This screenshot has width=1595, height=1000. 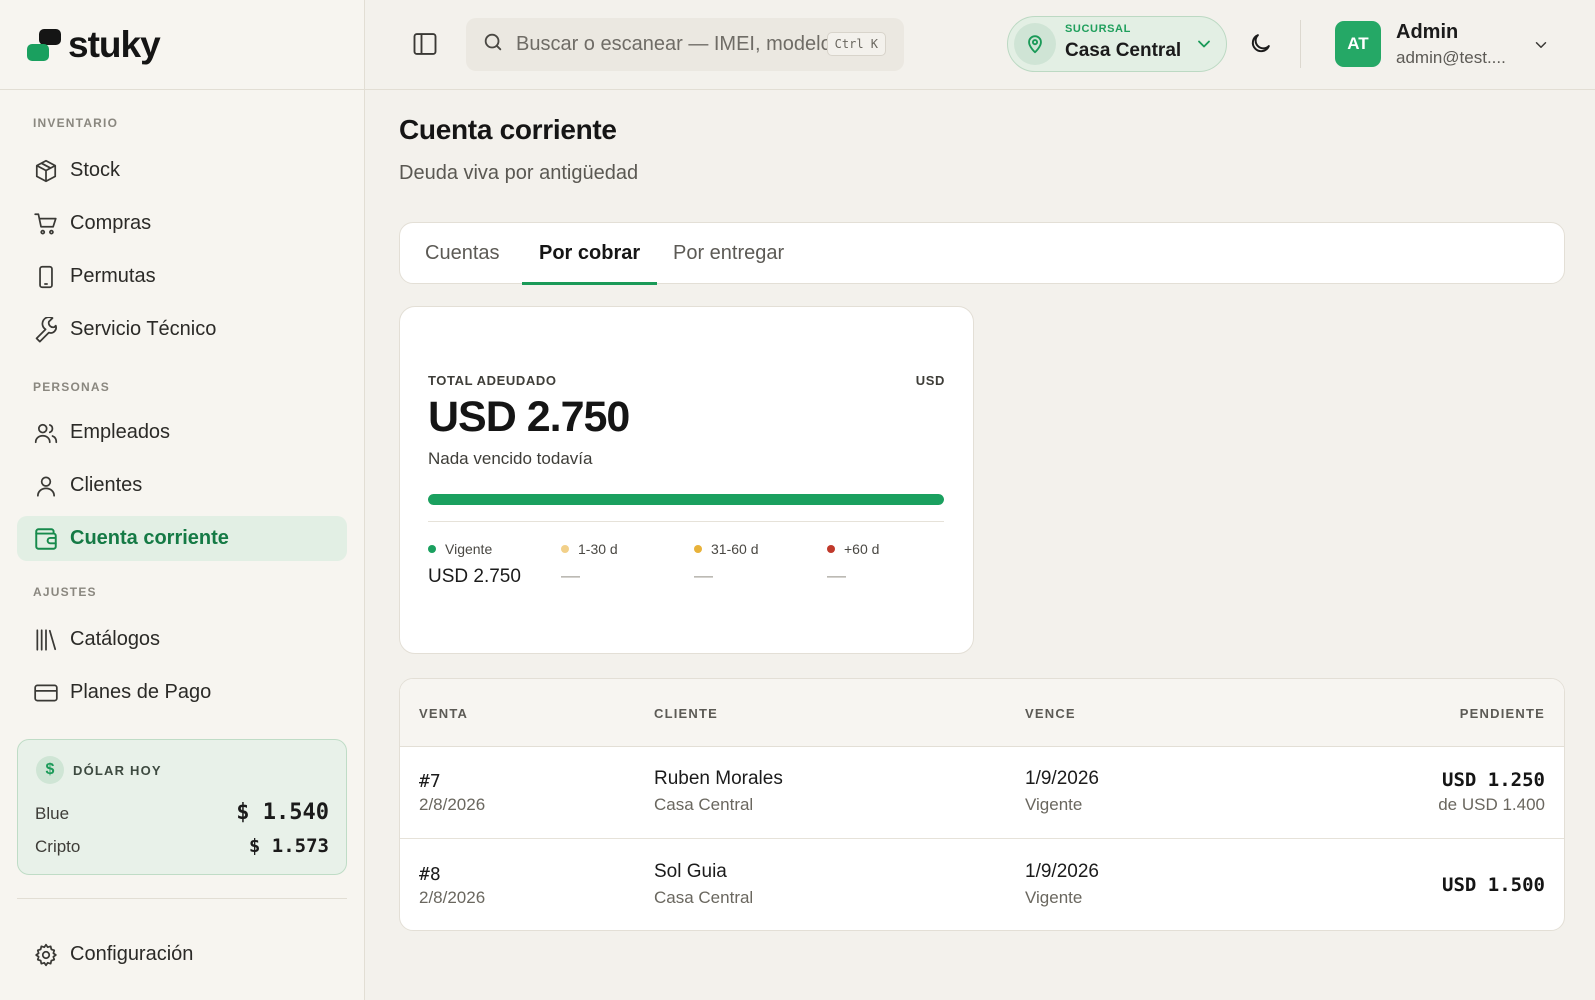 What do you see at coordinates (95, 170) in the screenshot?
I see `sidebar-item-label: Stock` at bounding box center [95, 170].